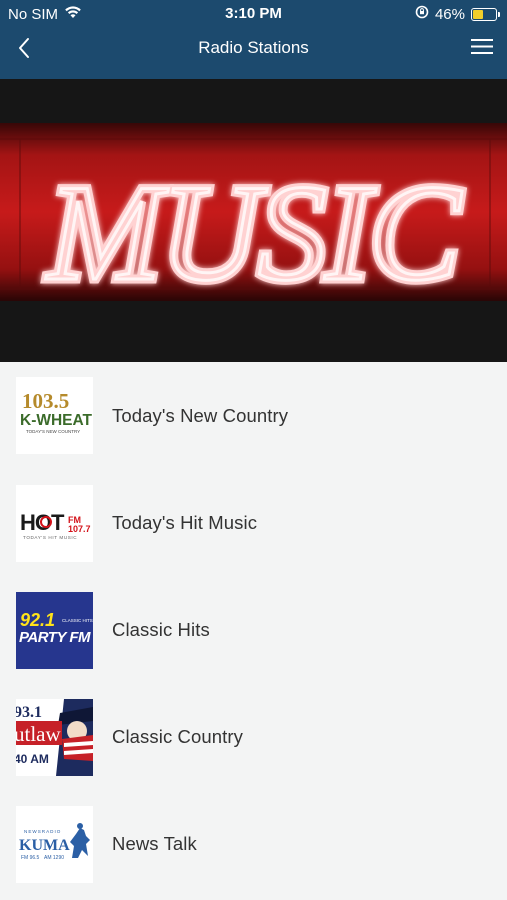  What do you see at coordinates (37, 620) in the screenshot?
I see `logo-text: 92.1` at bounding box center [37, 620].